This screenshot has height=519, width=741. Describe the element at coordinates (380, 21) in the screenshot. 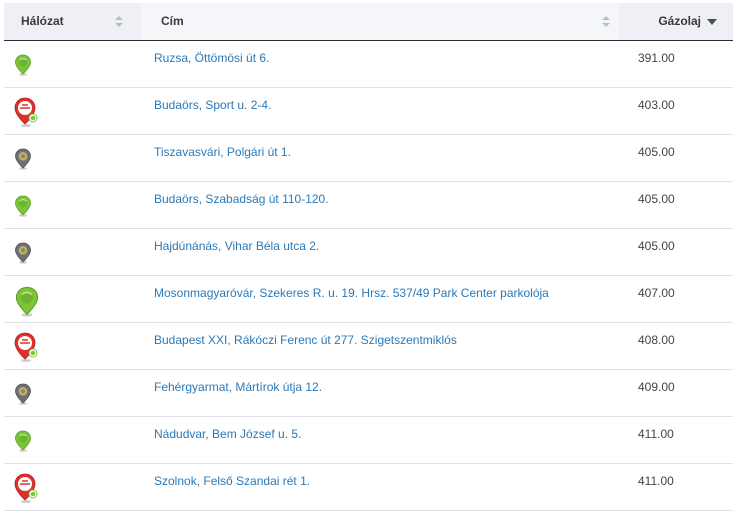

I see `column-header-address: Cím` at that location.